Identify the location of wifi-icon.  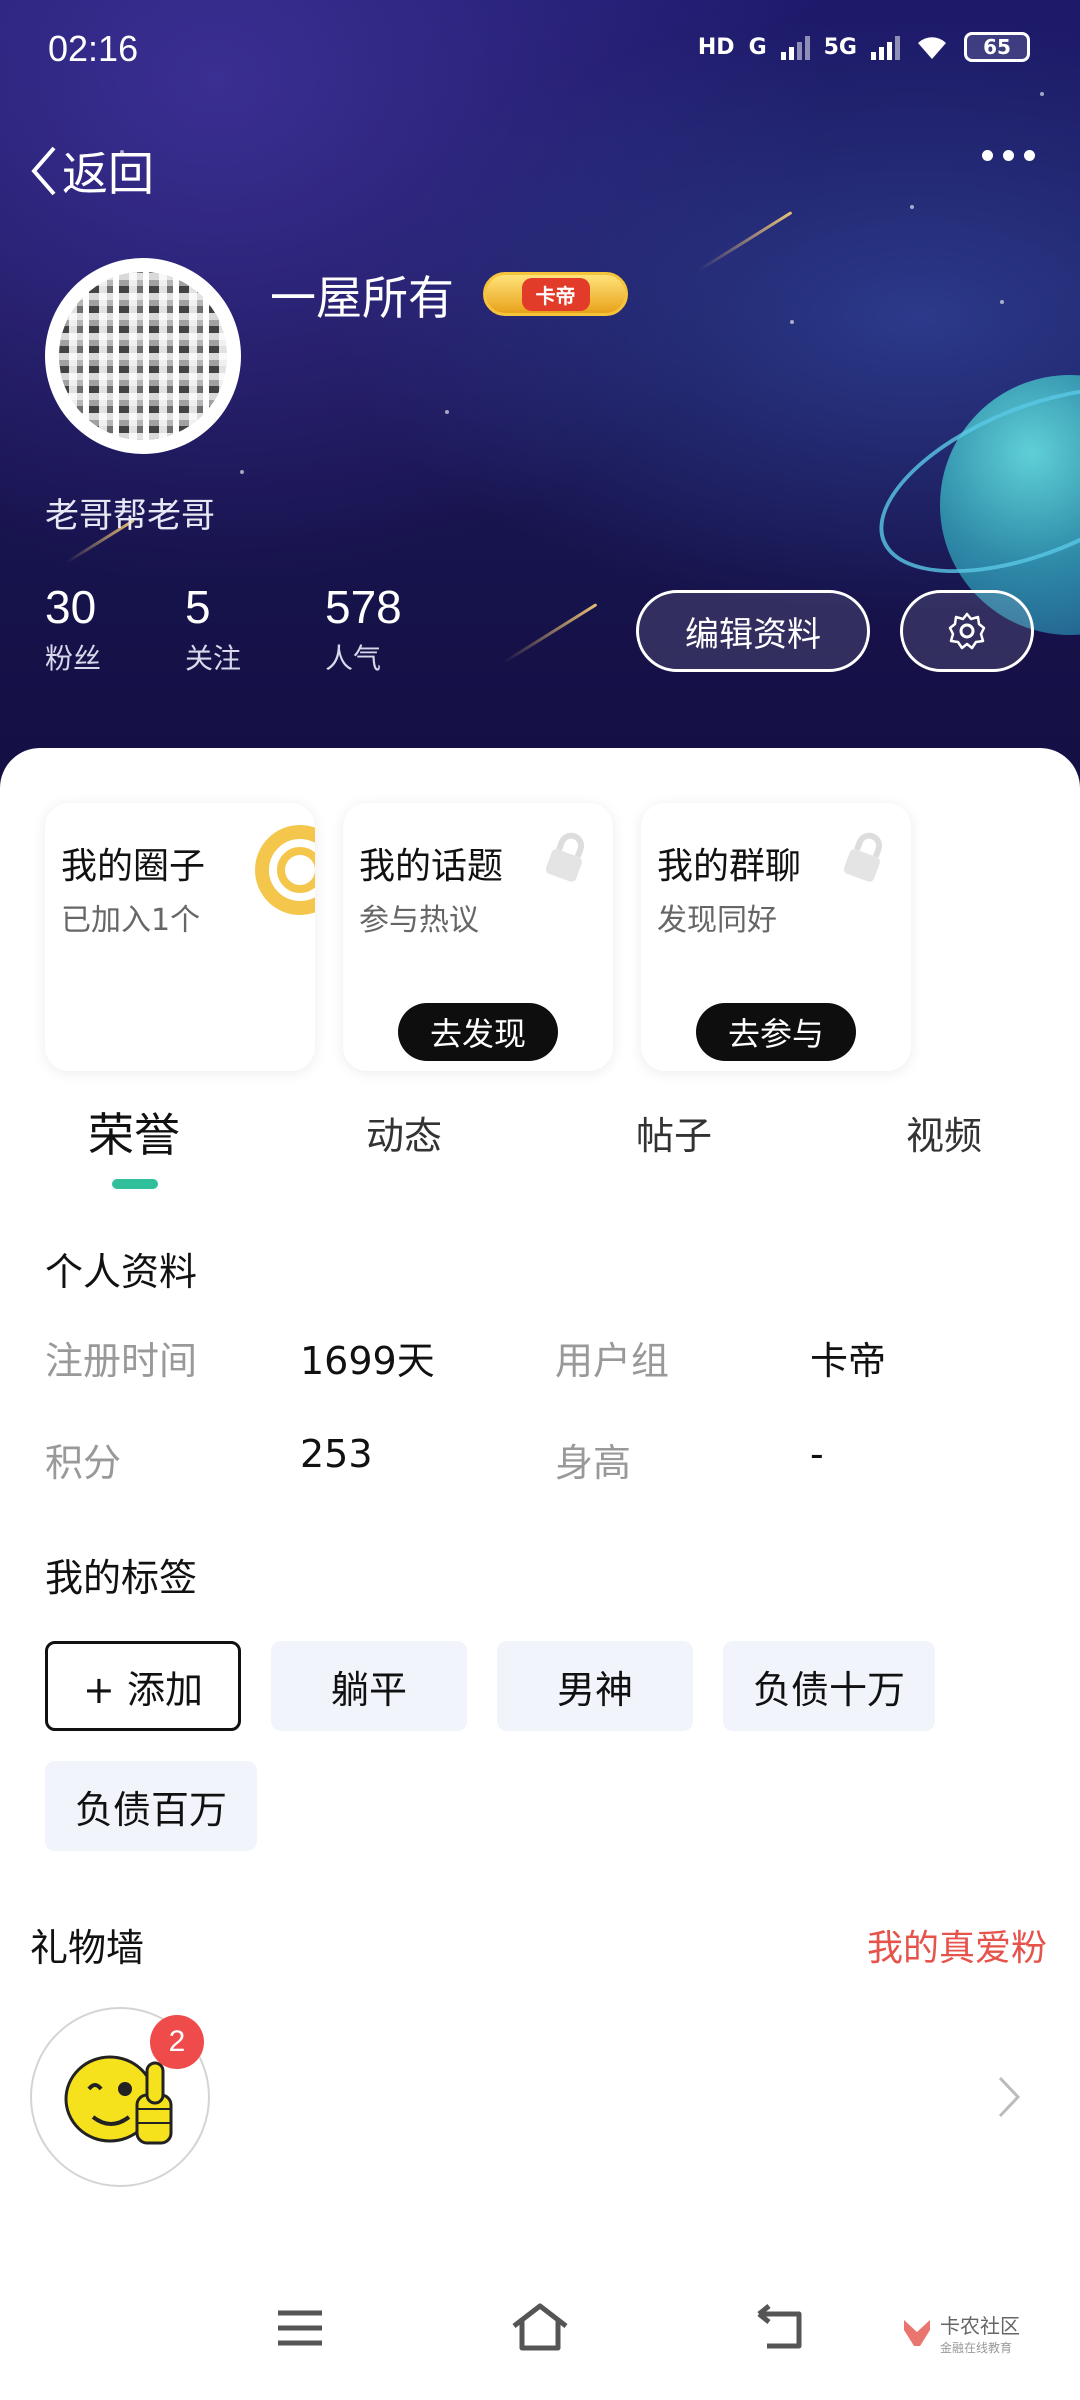
(932, 48).